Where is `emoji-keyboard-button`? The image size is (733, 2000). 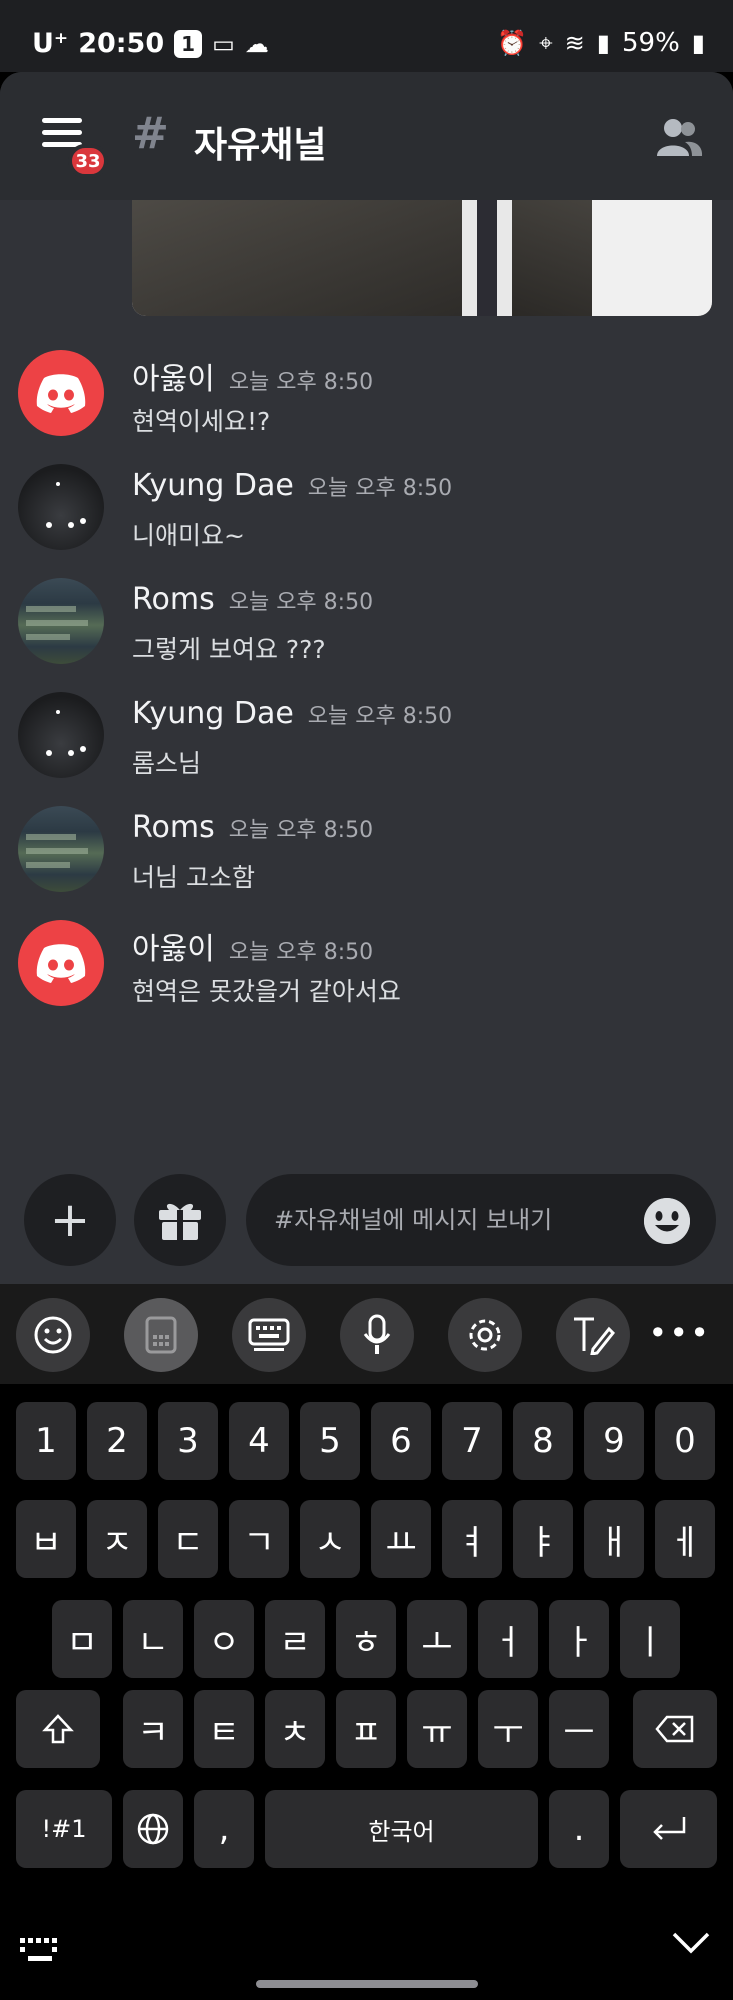 emoji-keyboard-button is located at coordinates (53, 1335).